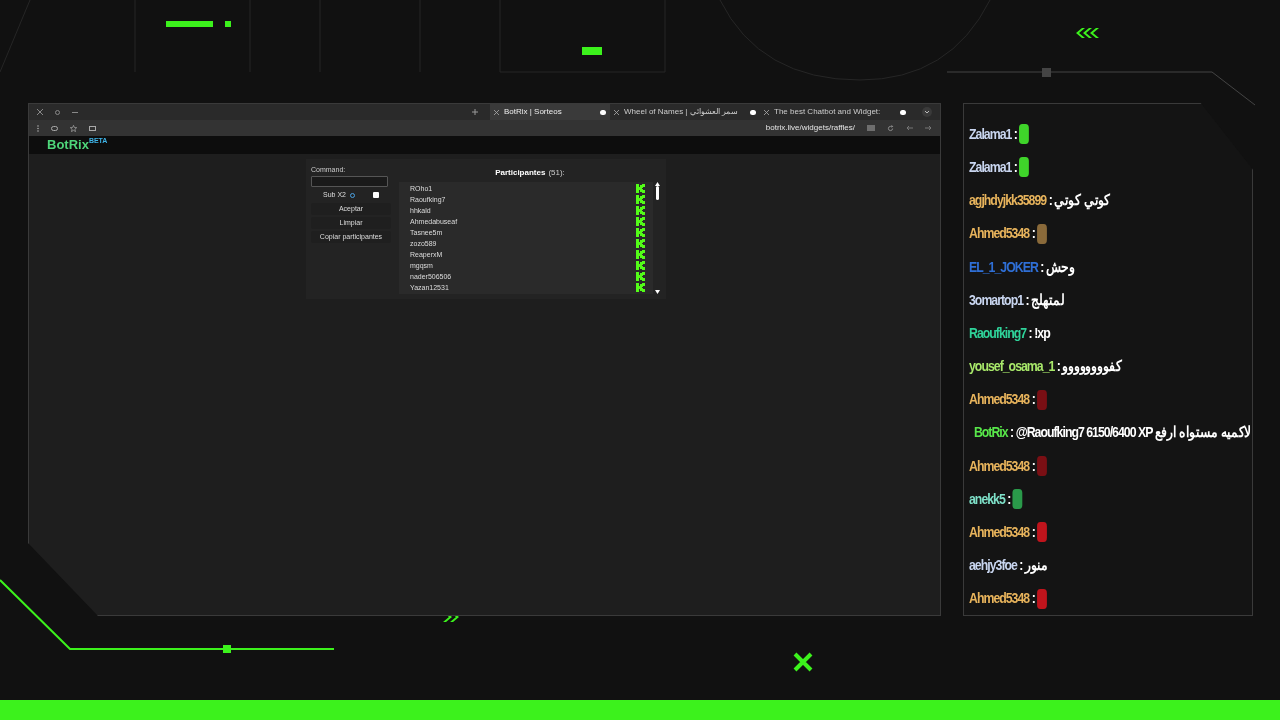  I want to click on tab-menu-icon, so click(927, 112).